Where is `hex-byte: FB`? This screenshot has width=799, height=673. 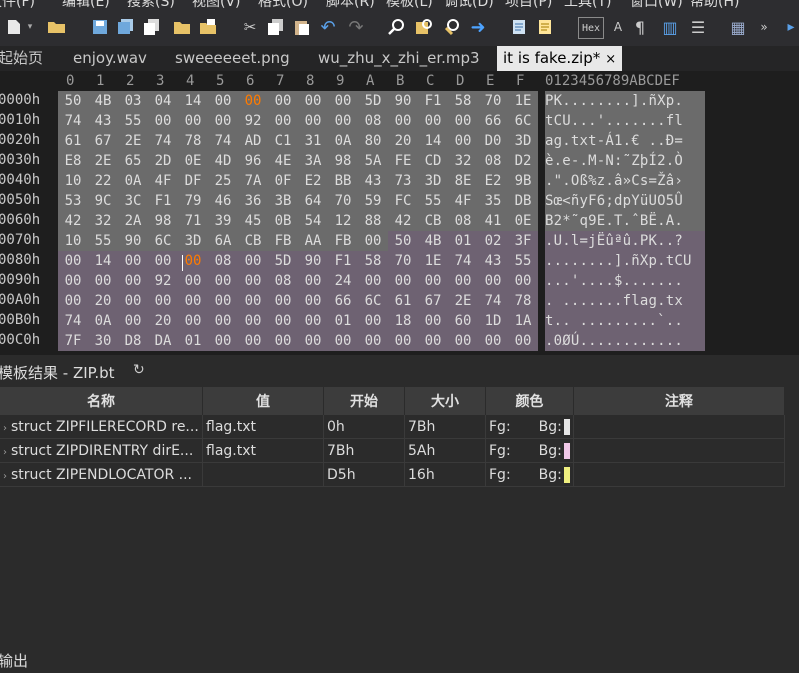
hex-byte: FB is located at coordinates (343, 241).